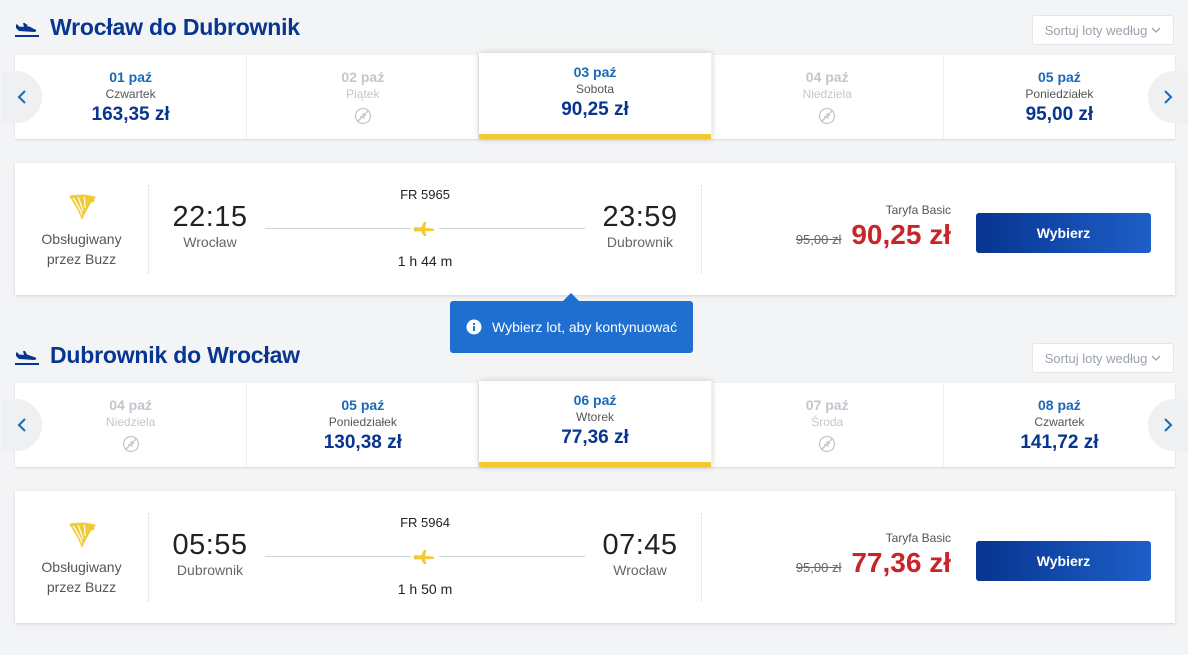 Image resolution: width=1188 pixels, height=655 pixels. What do you see at coordinates (595, 417) in the screenshot?
I see `day-label: Wtorek` at bounding box center [595, 417].